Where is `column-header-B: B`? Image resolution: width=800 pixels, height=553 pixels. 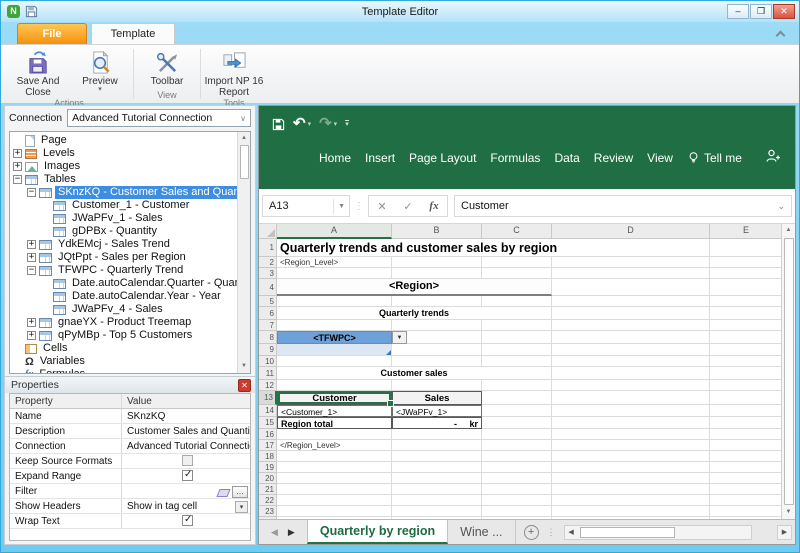
column-header-B: B is located at coordinates (437, 231).